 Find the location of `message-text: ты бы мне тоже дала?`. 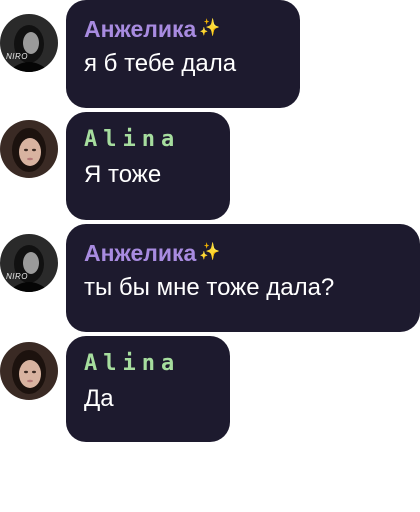

message-text: ты бы мне тоже дала? is located at coordinates (209, 287).